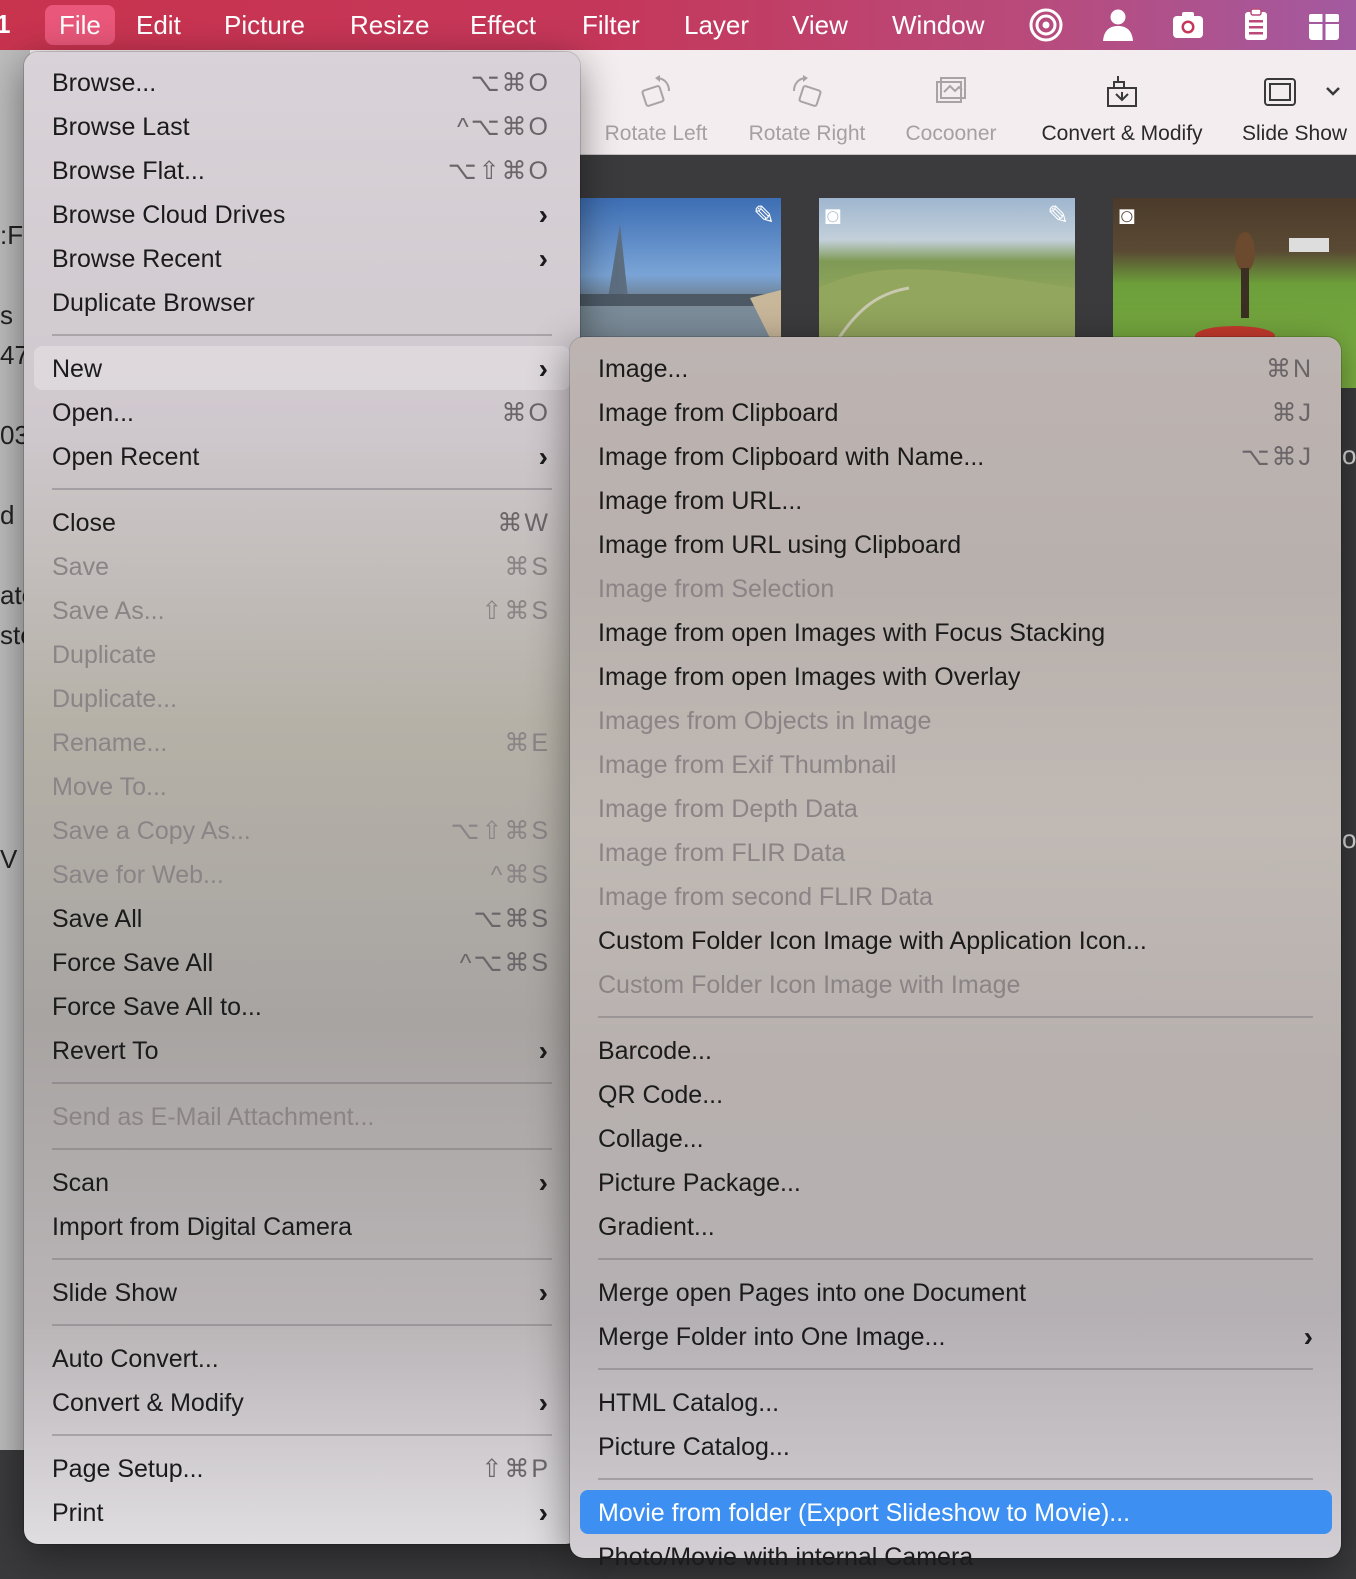 This screenshot has height=1579, width=1356. Describe the element at coordinates (302, 611) in the screenshot. I see `menu-item-save-as: Save As... ⇧⌘S` at that location.